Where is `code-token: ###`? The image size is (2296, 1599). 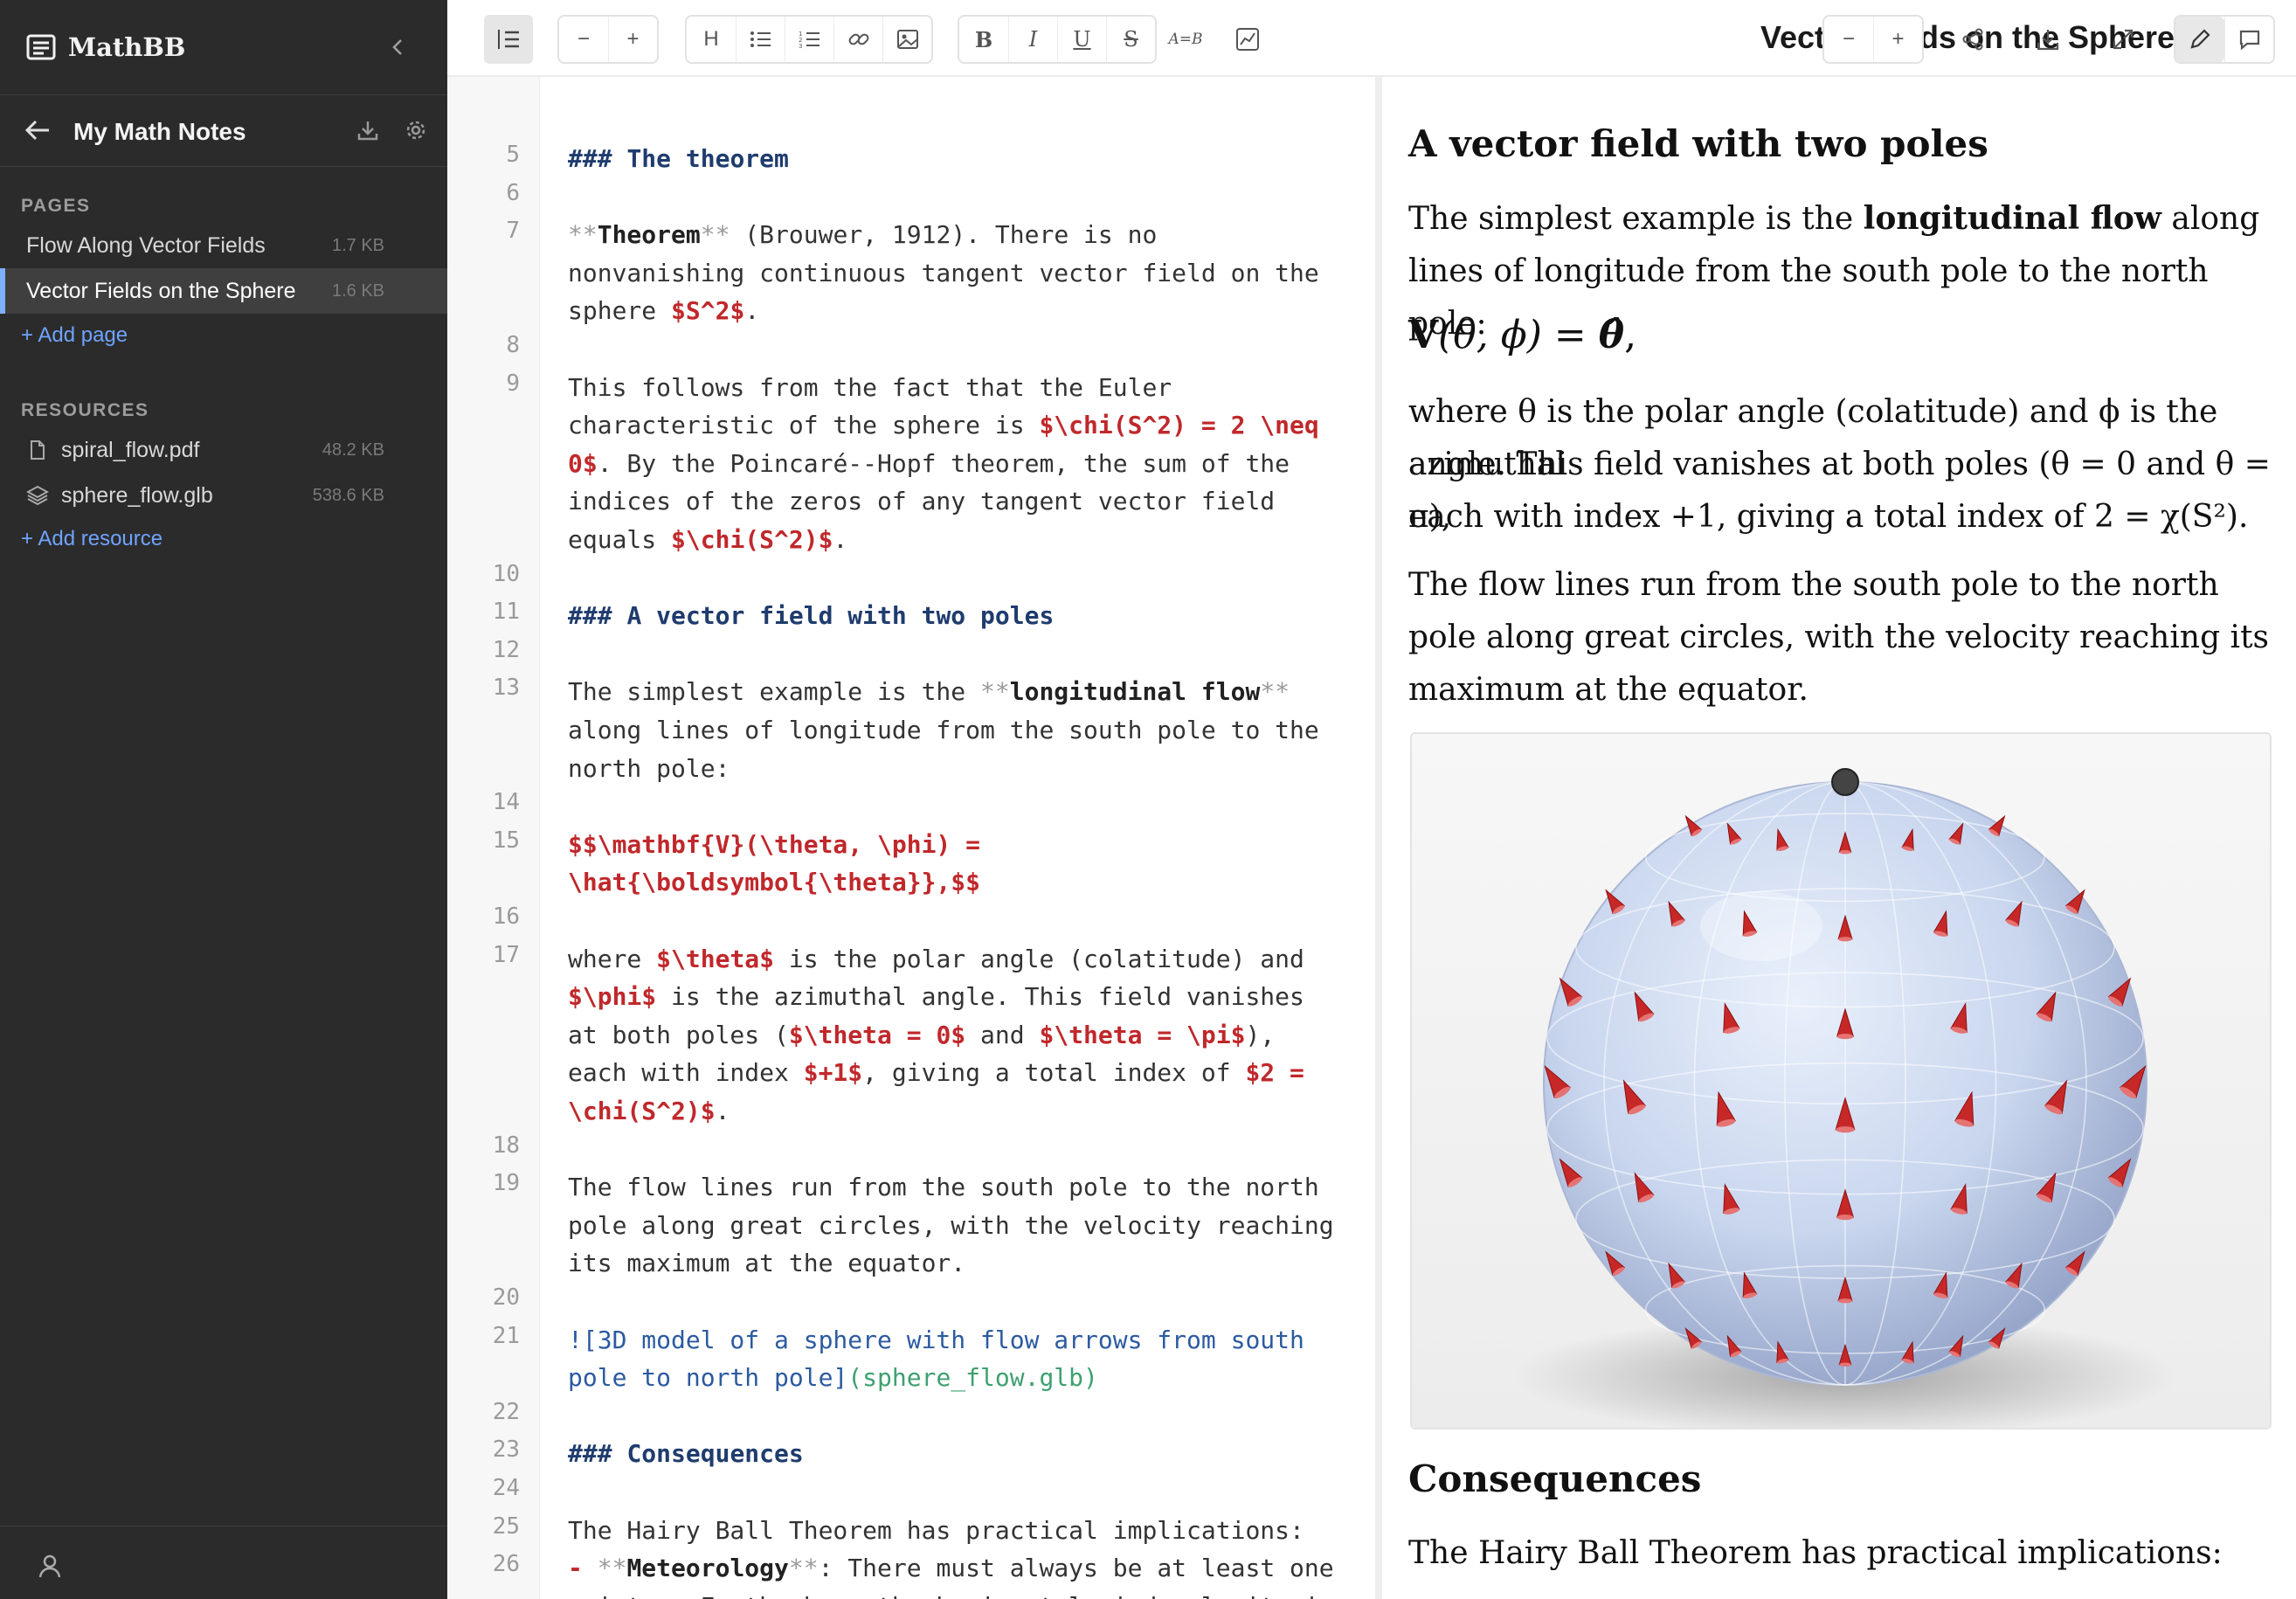
code-token: ### is located at coordinates (597, 158).